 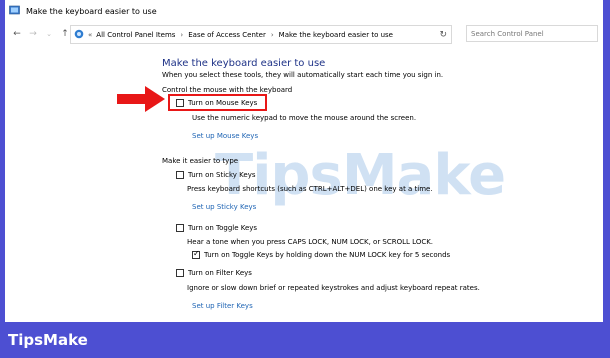 I want to click on brand-logo-text: TipsMake, so click(x=48, y=340).